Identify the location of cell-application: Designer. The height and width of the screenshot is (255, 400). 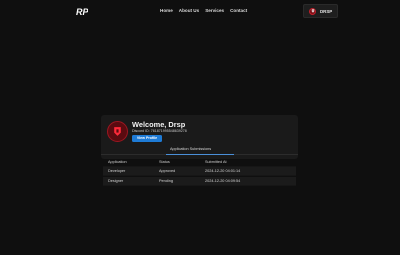
(116, 181).